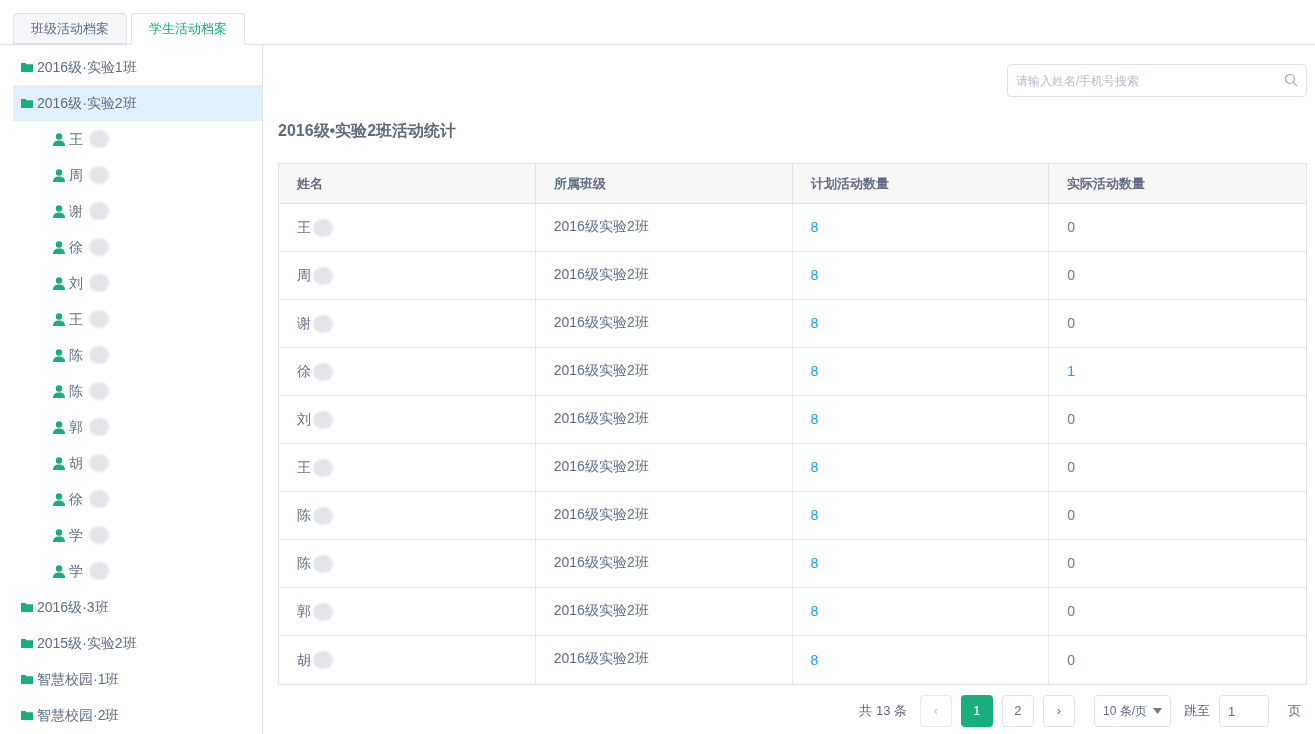 This screenshot has height=734, width=1315. I want to click on column-header: 所属班级, so click(664, 183).